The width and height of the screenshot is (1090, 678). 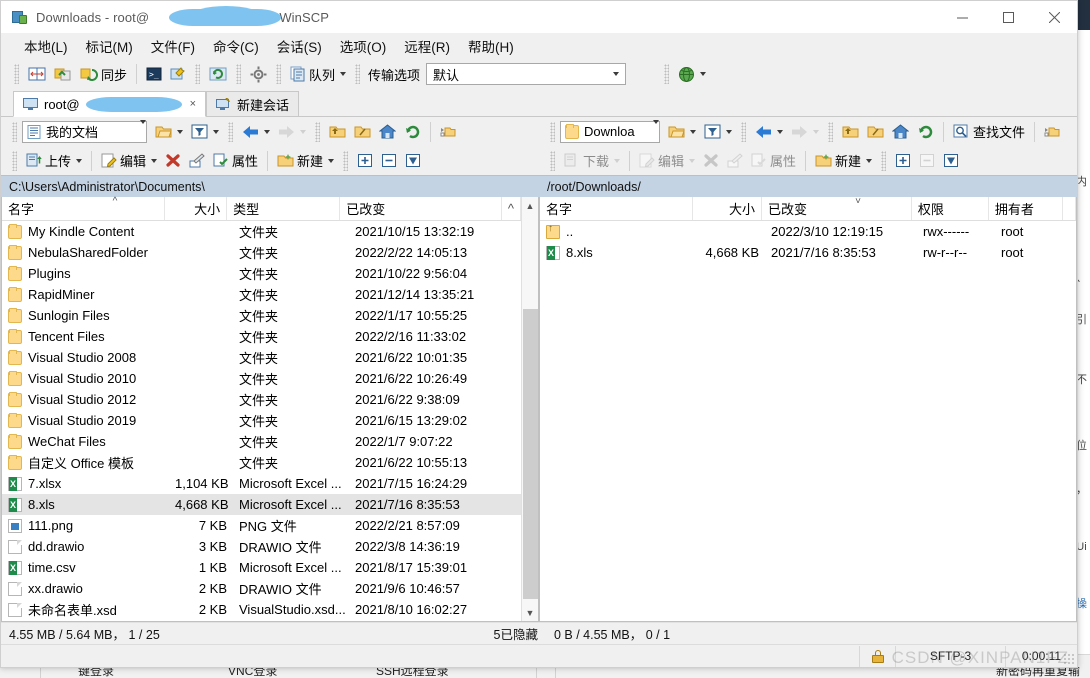 What do you see at coordinates (526, 74) in the screenshot?
I see `transfer-settings-combo: 默认` at bounding box center [526, 74].